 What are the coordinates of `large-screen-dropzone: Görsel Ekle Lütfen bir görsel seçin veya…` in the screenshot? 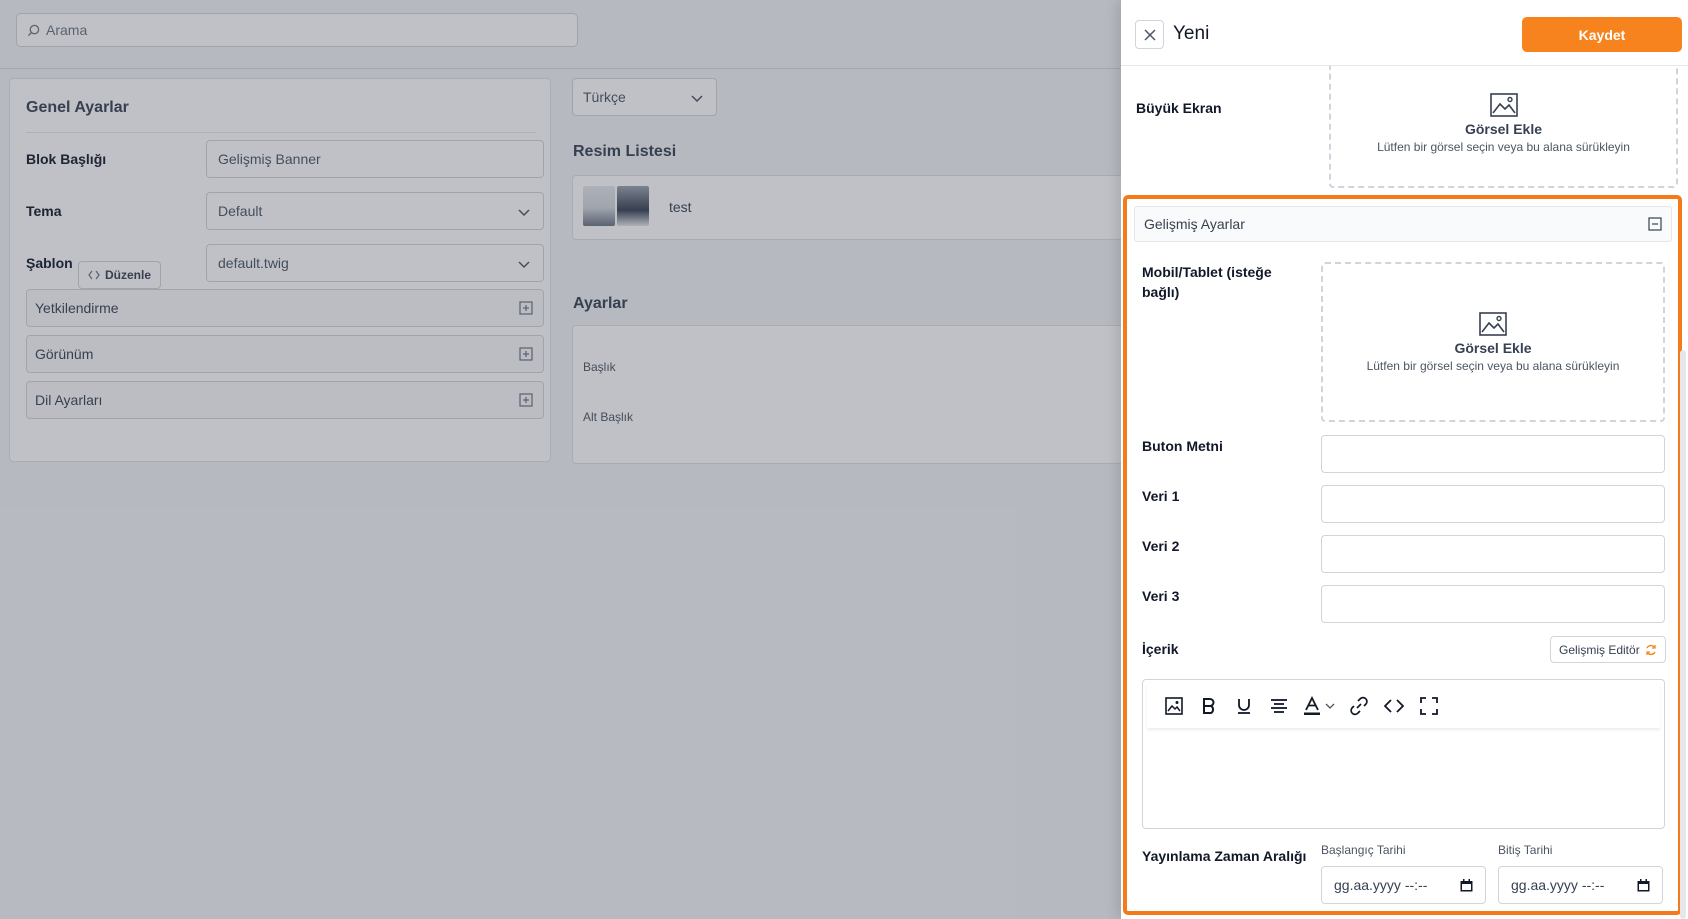 It's located at (1503, 119).